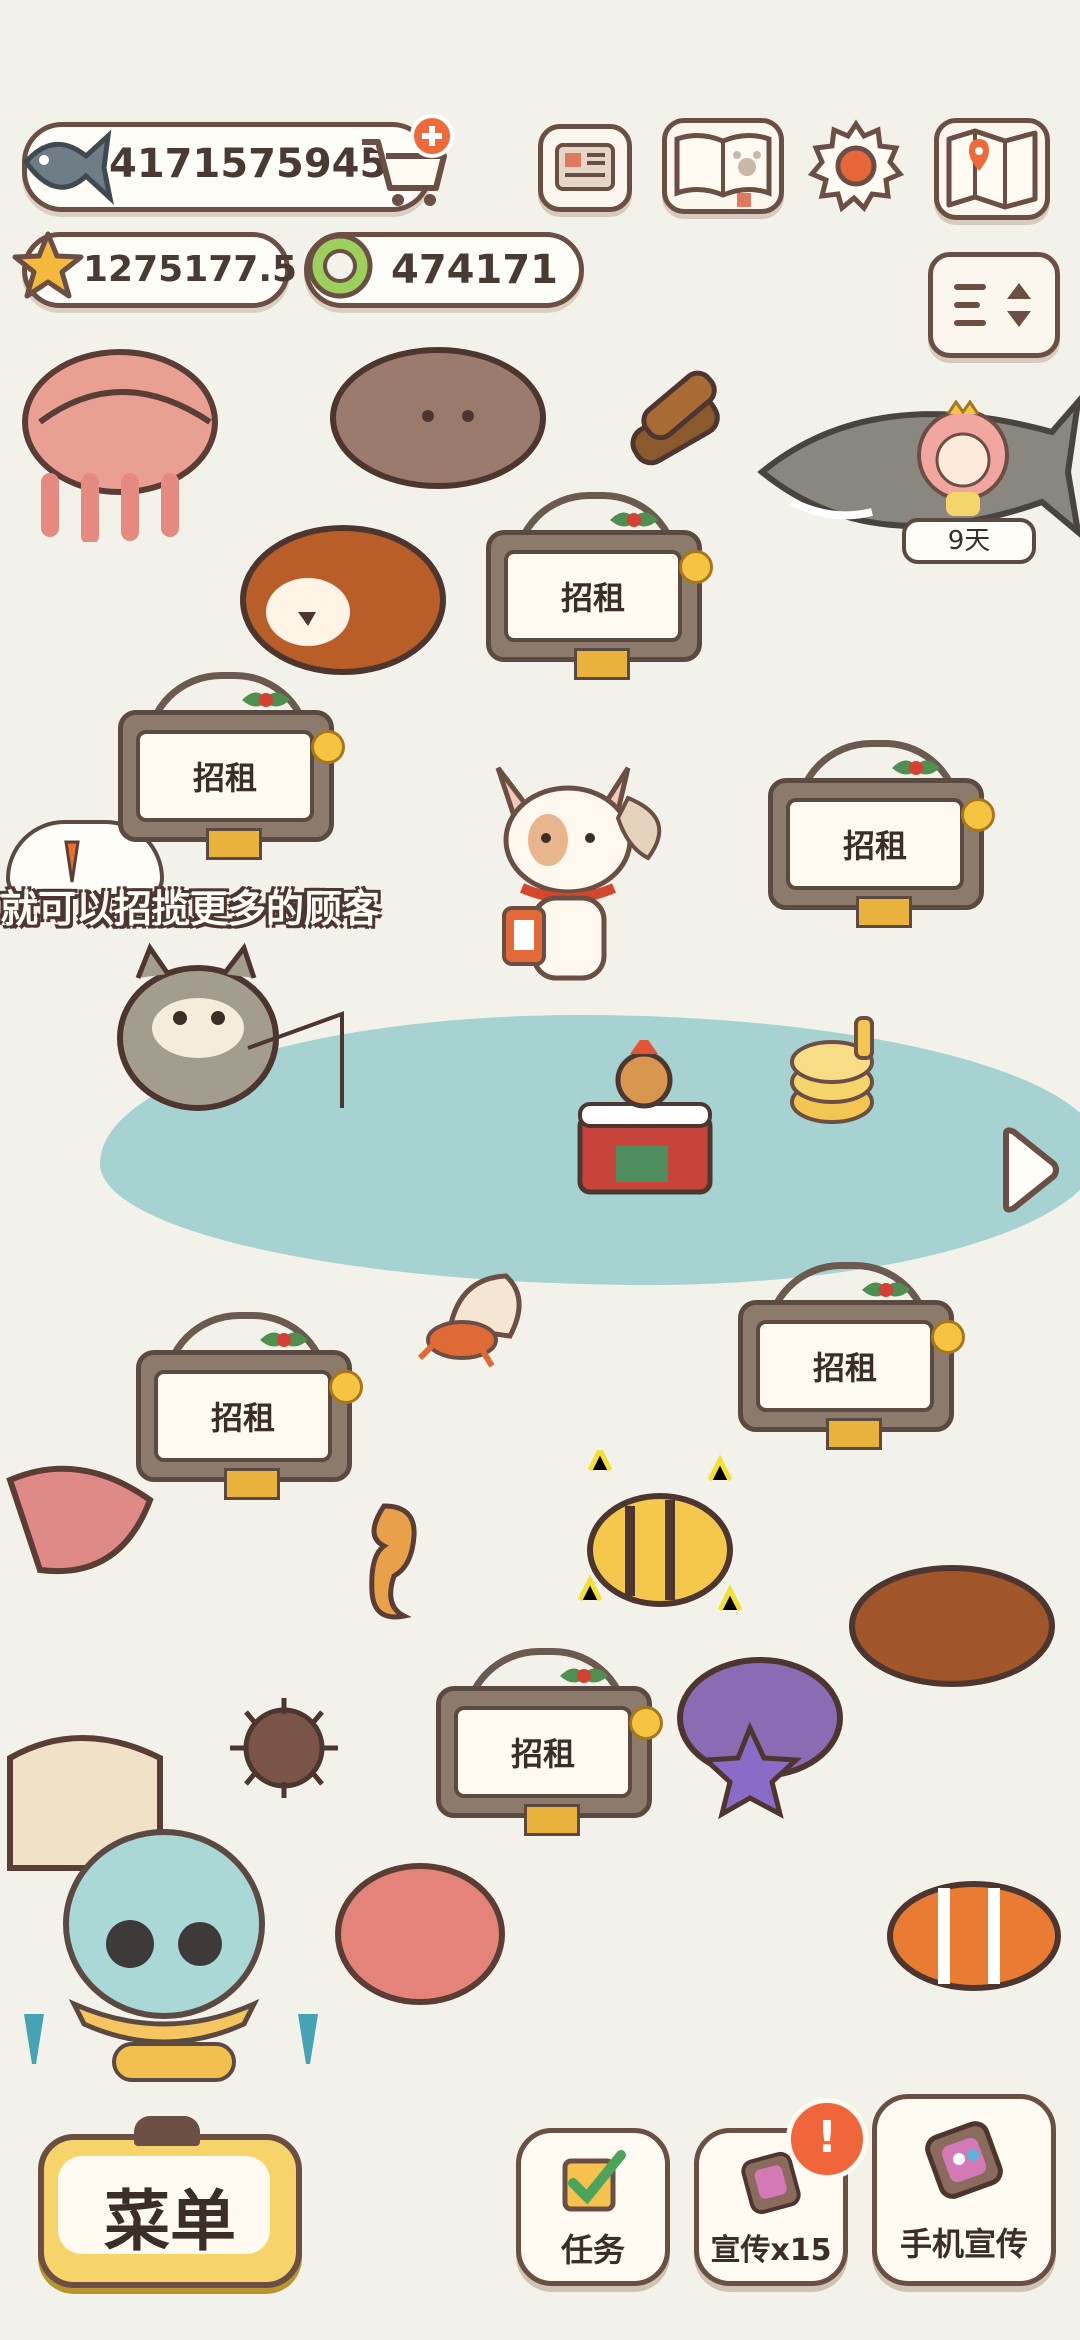 This screenshot has height=2340, width=1080. Describe the element at coordinates (723, 170) in the screenshot. I see `paw-book-icon` at that location.